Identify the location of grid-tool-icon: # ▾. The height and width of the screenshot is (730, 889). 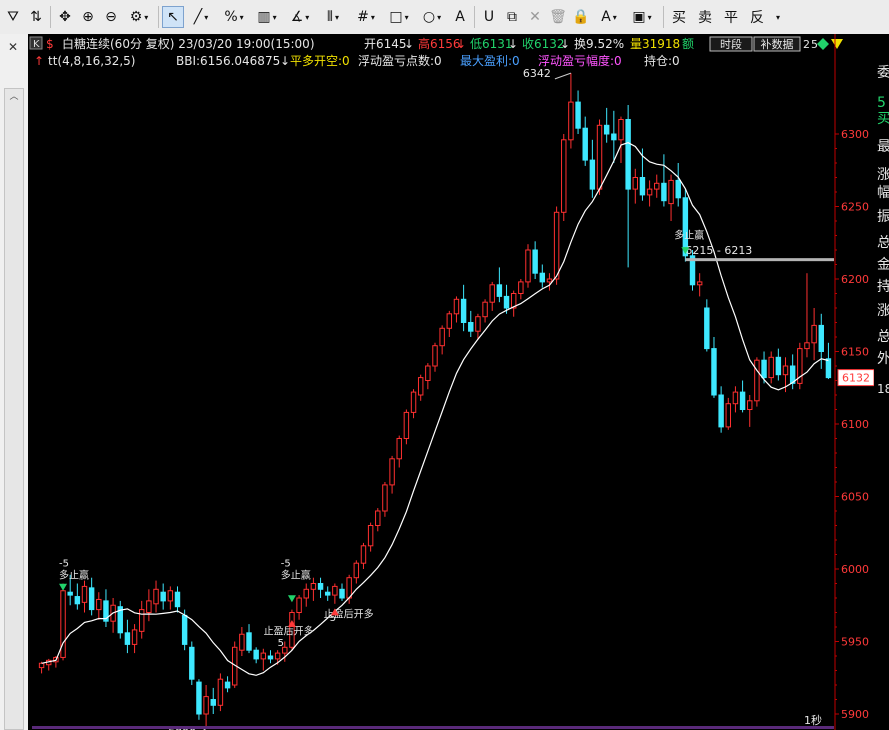
(366, 17).